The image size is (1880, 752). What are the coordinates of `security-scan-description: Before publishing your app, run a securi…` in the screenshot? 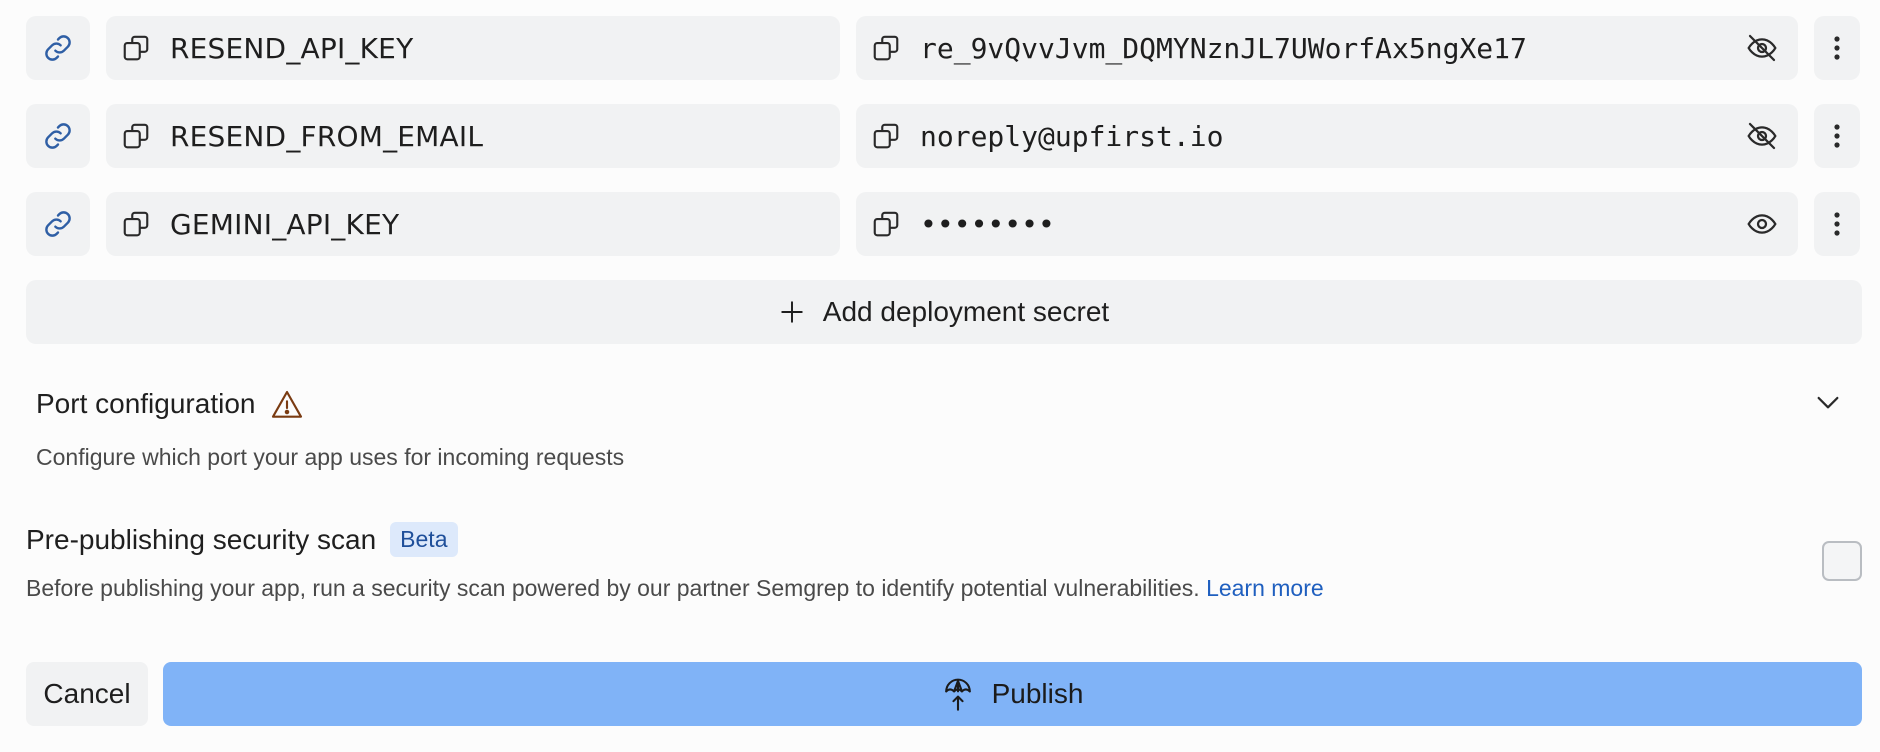 It's located at (613, 588).